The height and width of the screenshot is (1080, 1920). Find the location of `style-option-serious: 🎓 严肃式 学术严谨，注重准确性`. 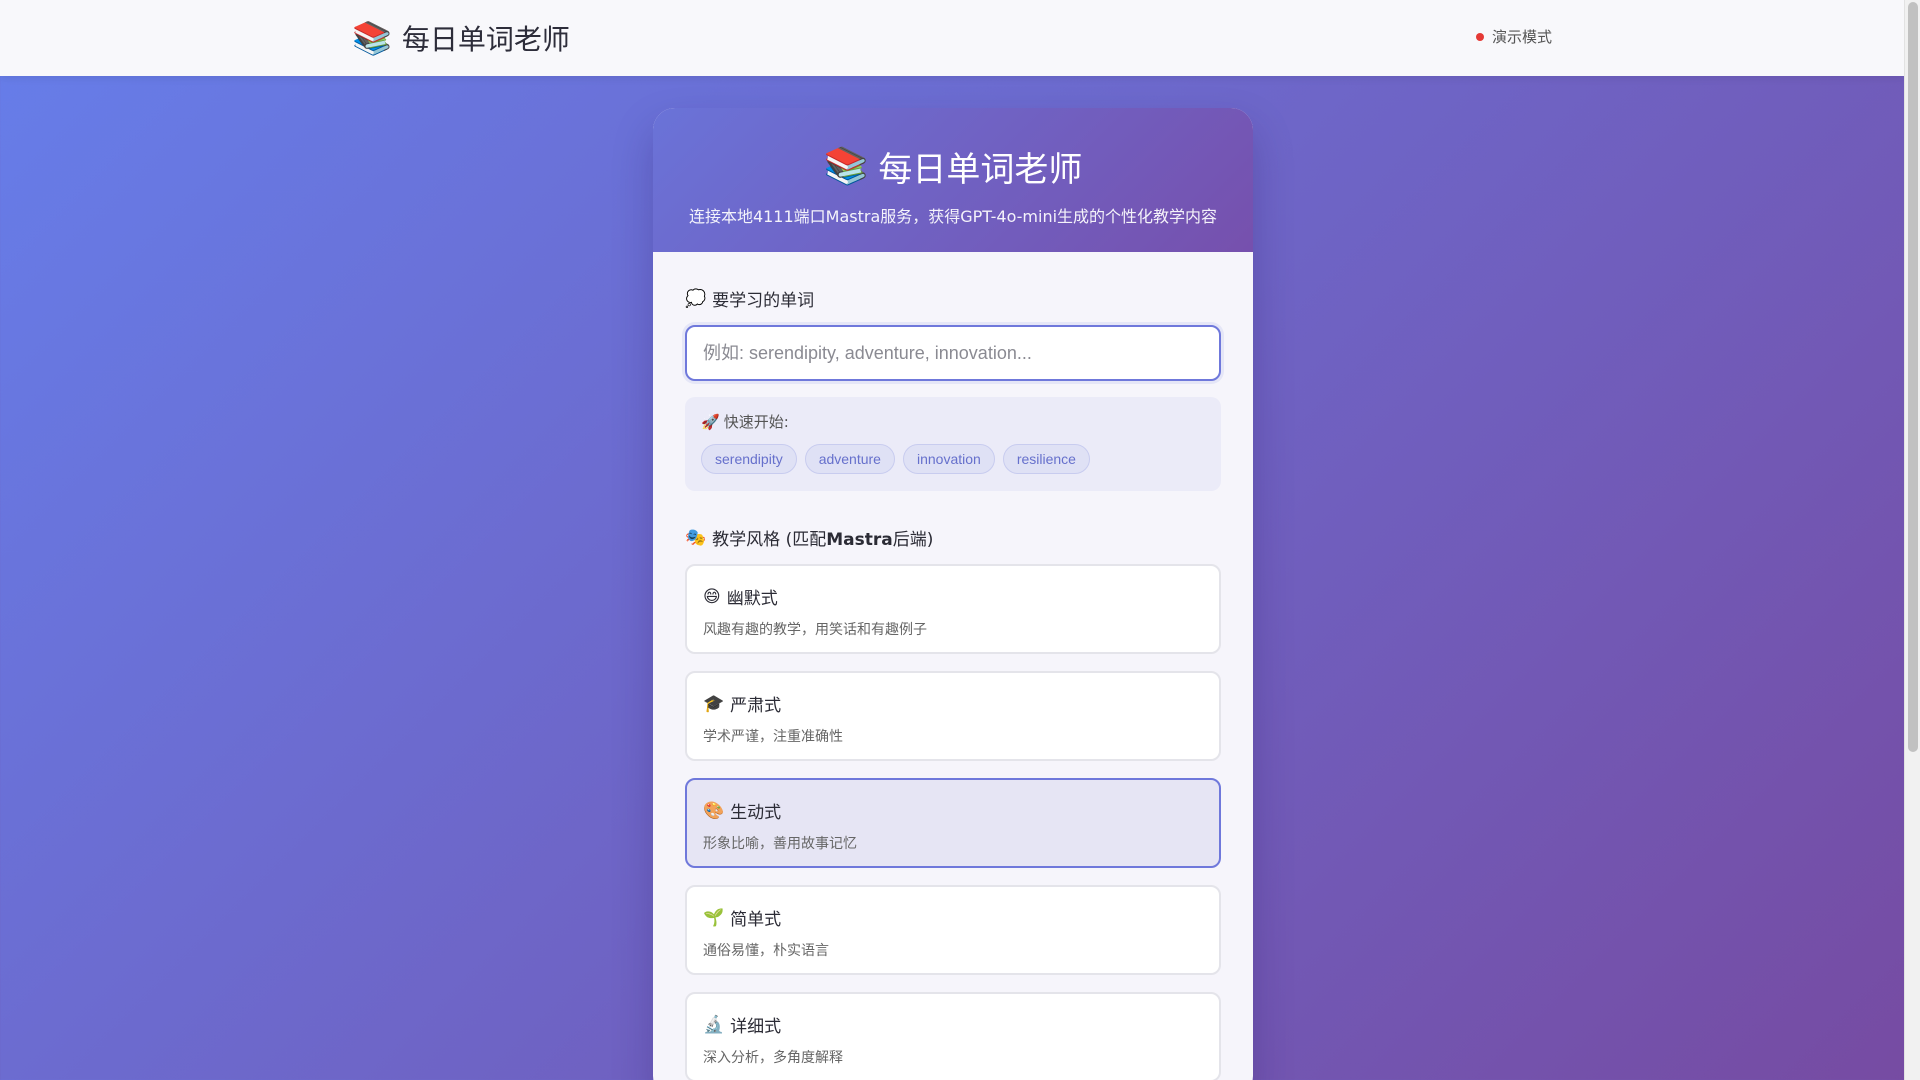

style-option-serious: 🎓 严肃式 学术严谨，注重准确性 is located at coordinates (953, 716).